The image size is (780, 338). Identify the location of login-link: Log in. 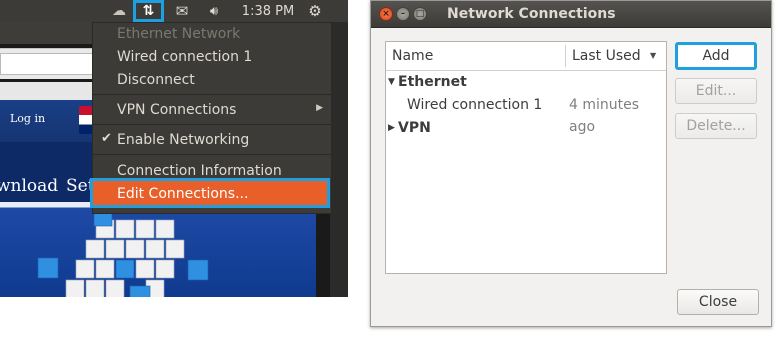
(27, 118).